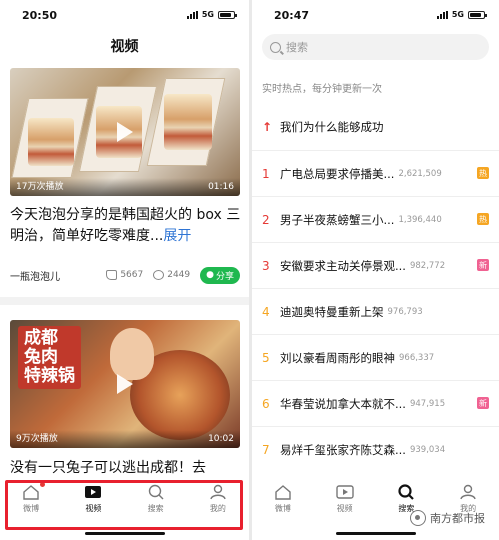 Image resolution: width=499 pixels, height=540 pixels. I want to click on video-thumbnail: 成都 兔肉 特辣锅 9万次播放 10:02, so click(125, 384).